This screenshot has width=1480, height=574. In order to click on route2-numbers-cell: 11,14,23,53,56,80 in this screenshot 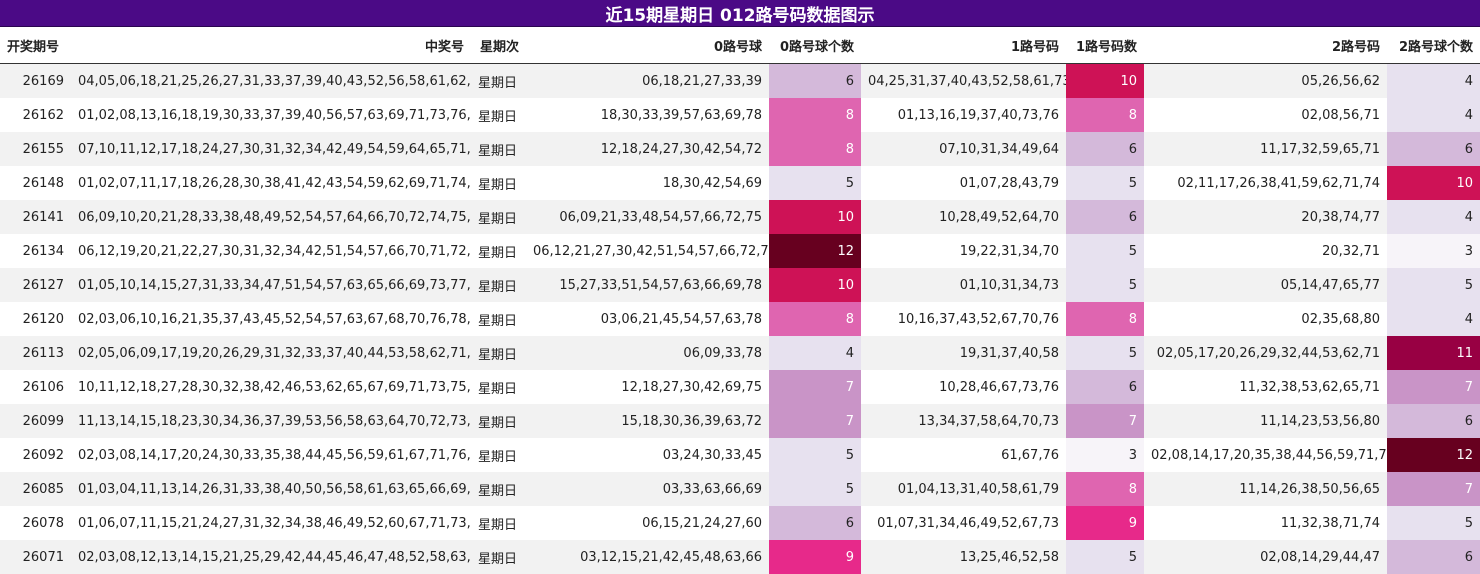, I will do `click(1265, 421)`.